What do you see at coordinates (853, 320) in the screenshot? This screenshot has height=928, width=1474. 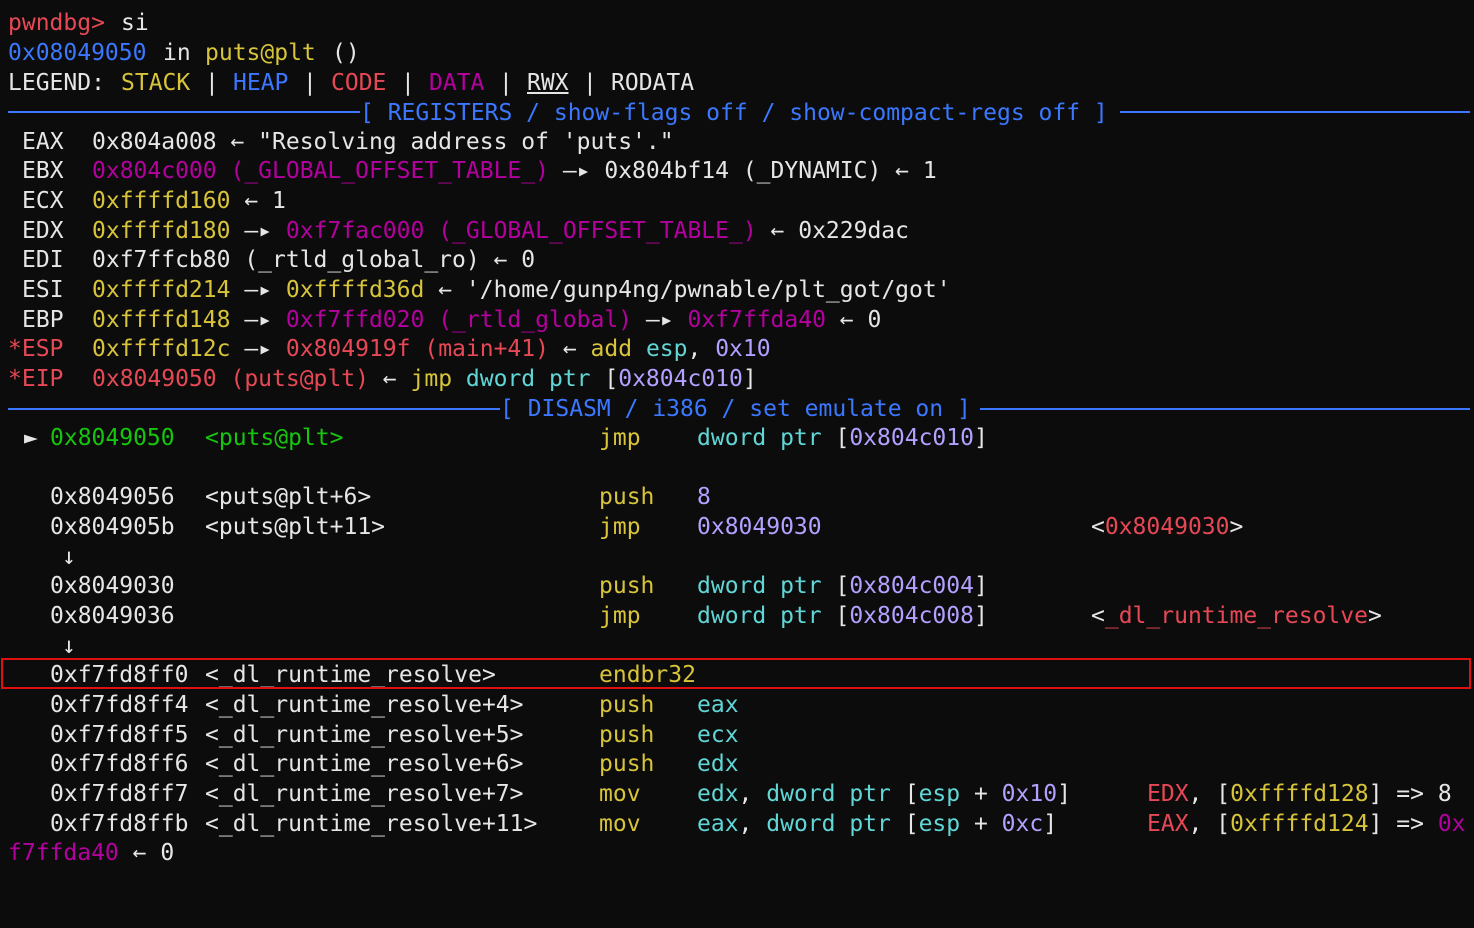 I see `token: ← 0` at bounding box center [853, 320].